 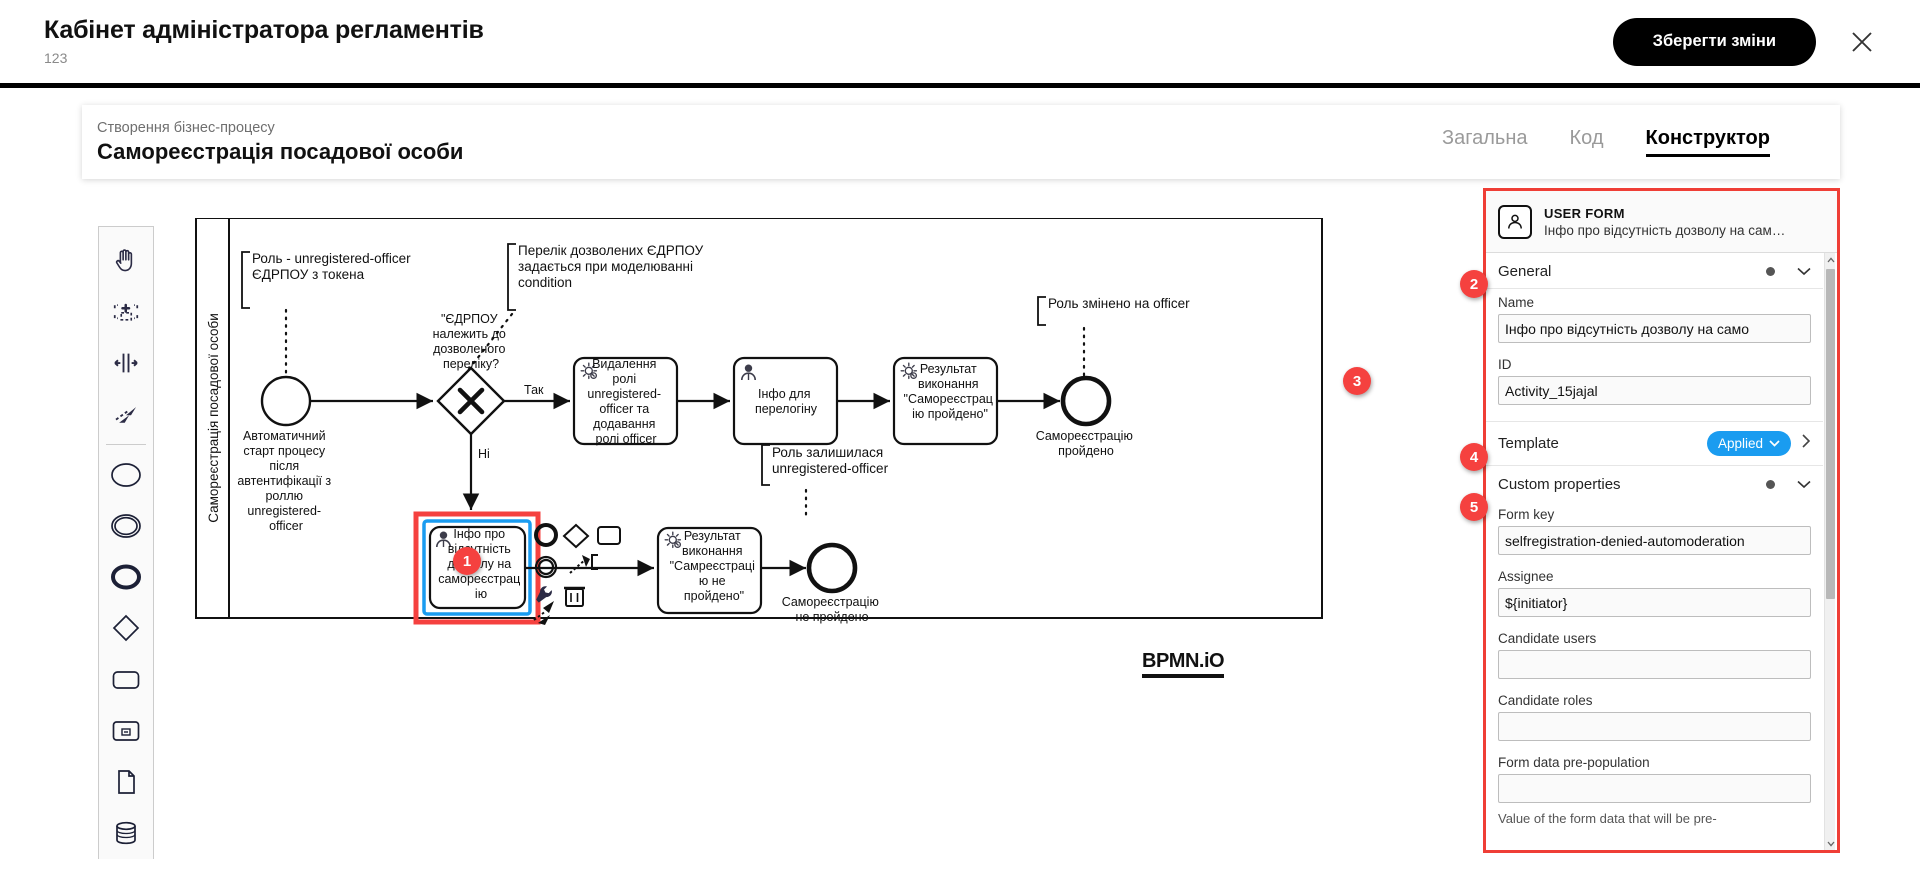 I want to click on entry-name: Name, so click(x=1654, y=320).